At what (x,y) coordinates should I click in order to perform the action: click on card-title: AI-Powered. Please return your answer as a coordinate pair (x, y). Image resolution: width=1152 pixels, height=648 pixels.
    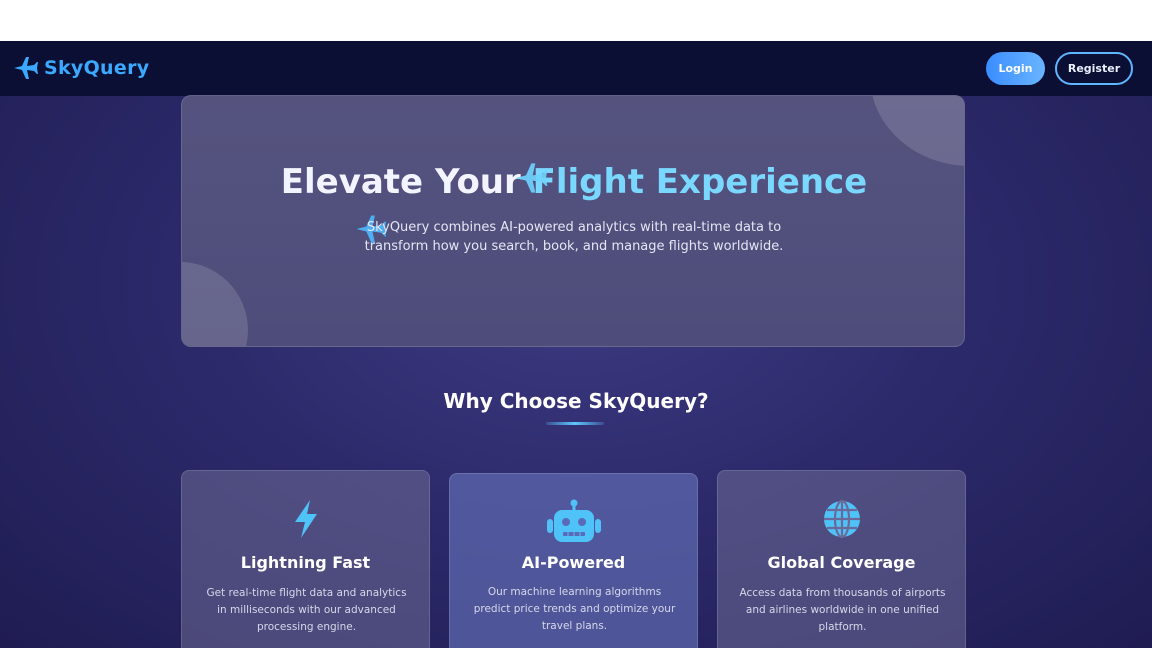
    Looking at the image, I should click on (573, 562).